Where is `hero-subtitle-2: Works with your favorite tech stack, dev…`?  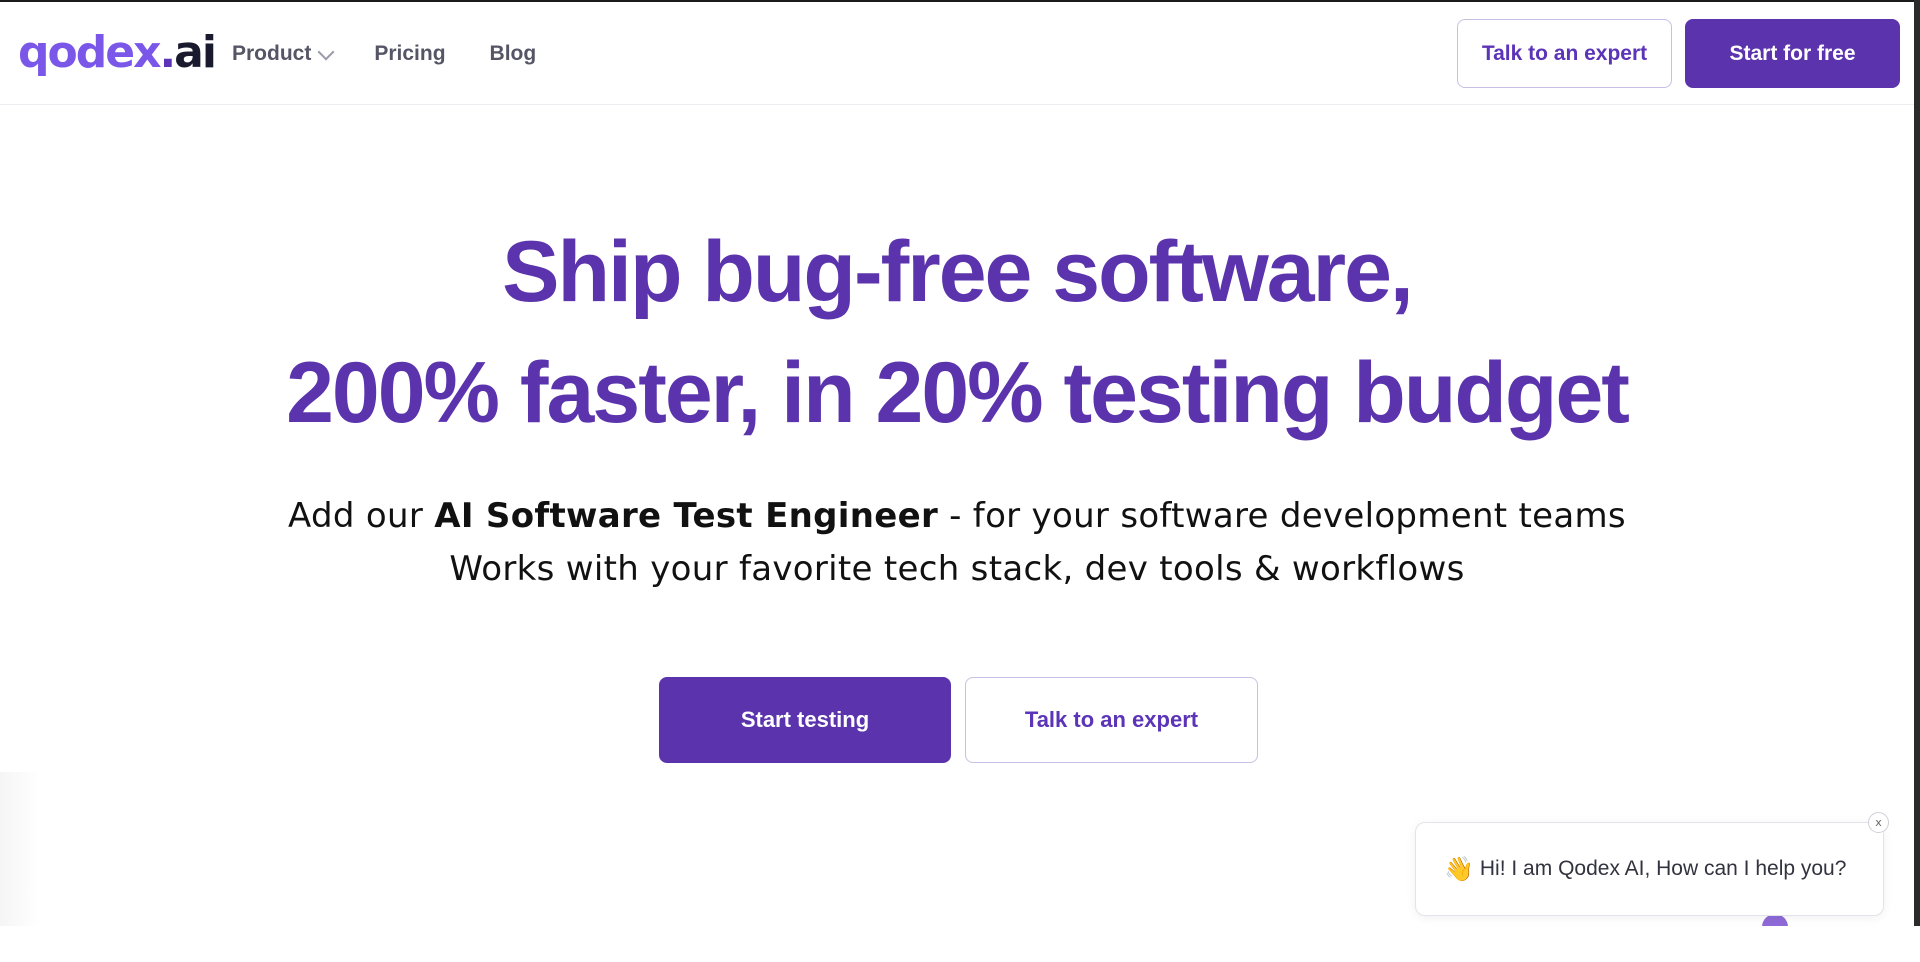
hero-subtitle-2: Works with your favorite tech stack, dev… is located at coordinates (957, 569).